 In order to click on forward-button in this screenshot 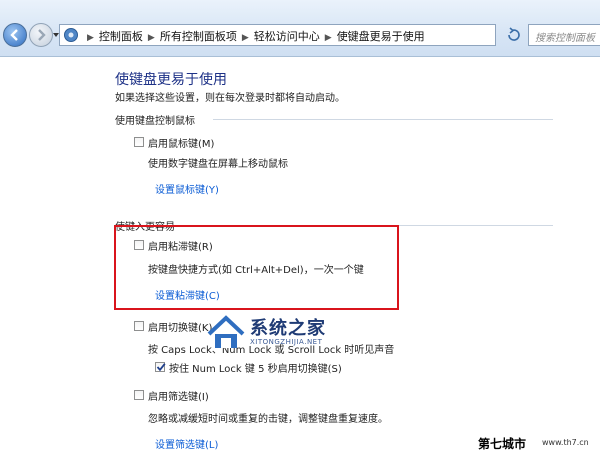, I will do `click(41, 35)`.